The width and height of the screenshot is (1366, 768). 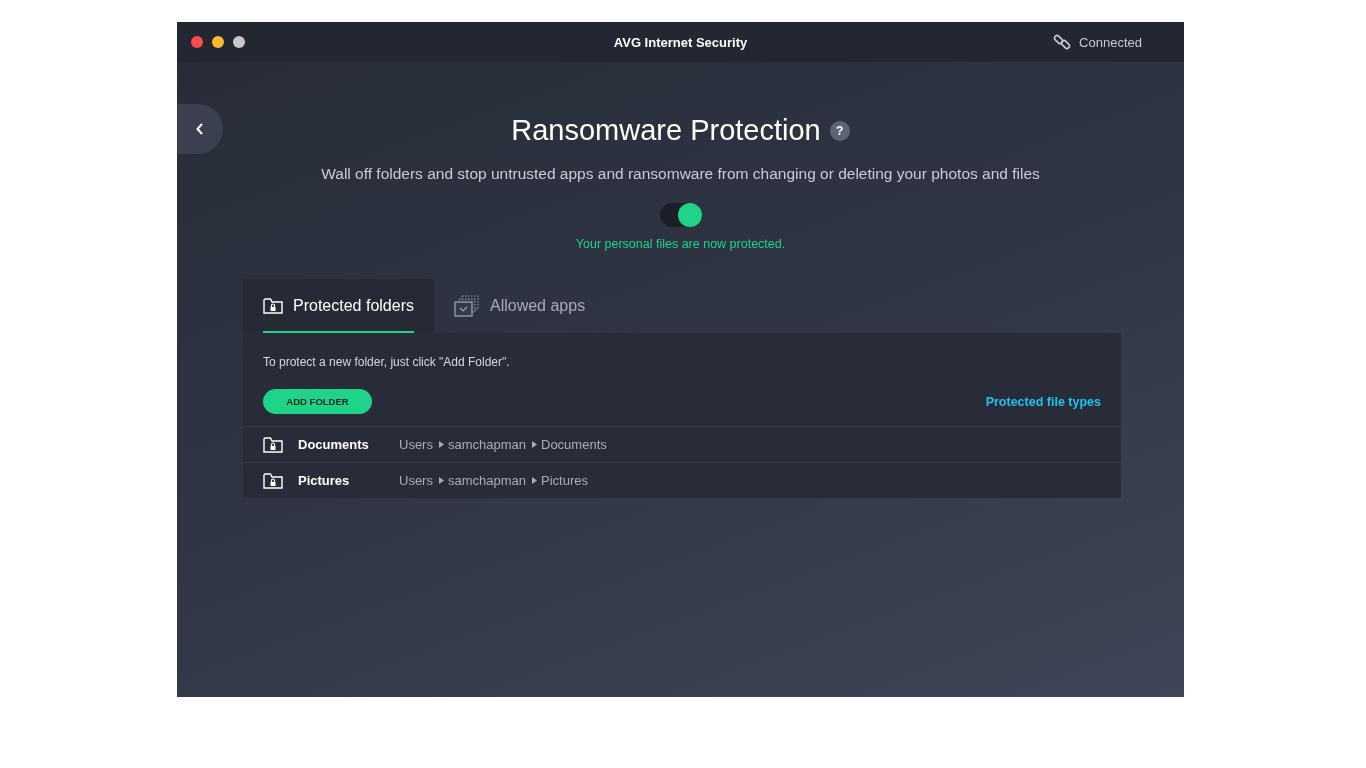 I want to click on protection-toggle, so click(x=680, y=215).